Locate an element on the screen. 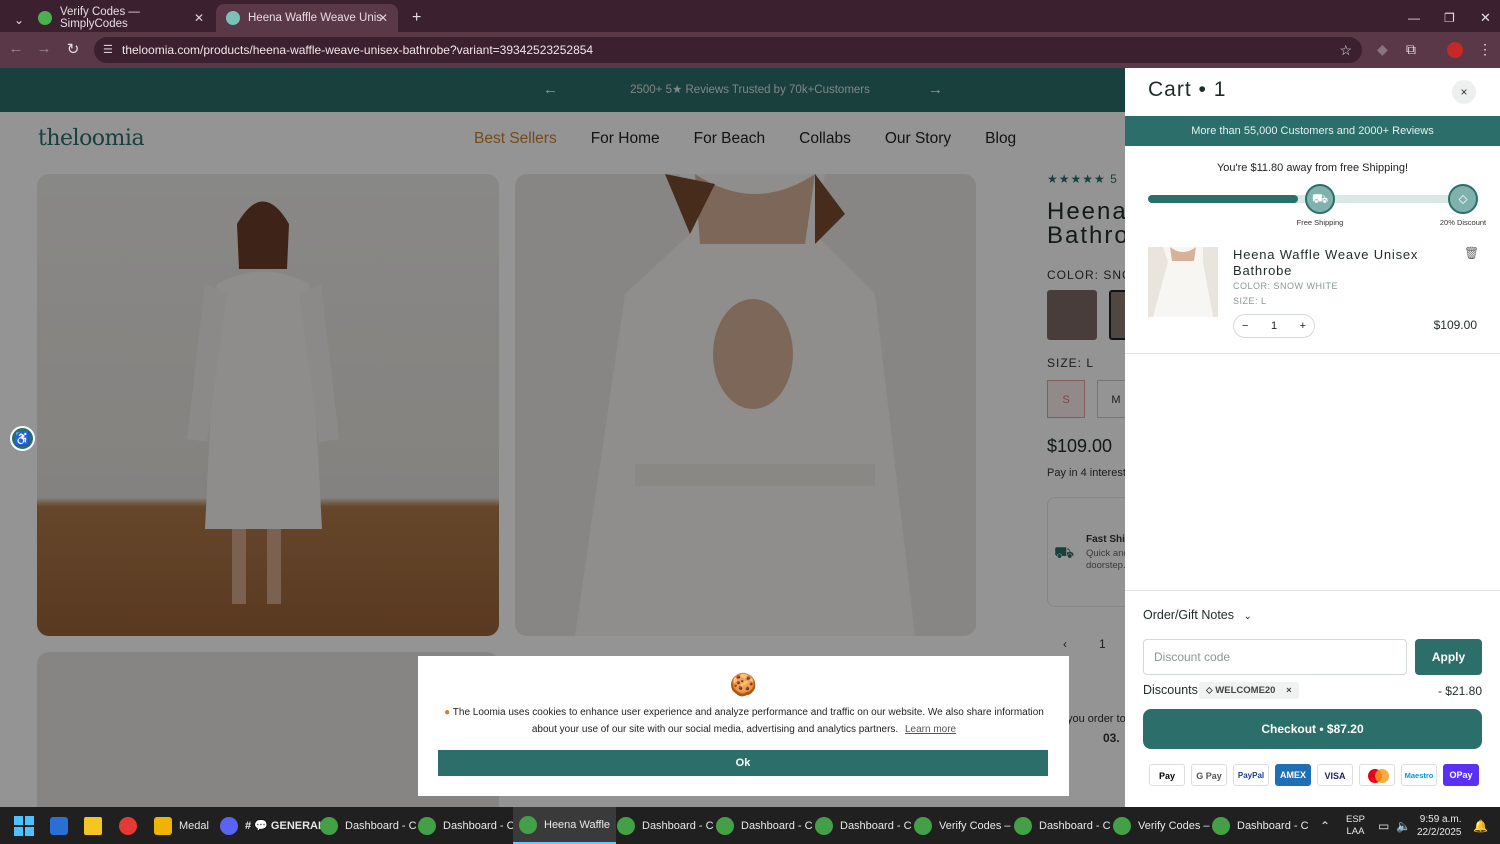 The height and width of the screenshot is (844, 1500). order-notes-toggle: Order/Gift Notes ⌄ is located at coordinates (1197, 615).